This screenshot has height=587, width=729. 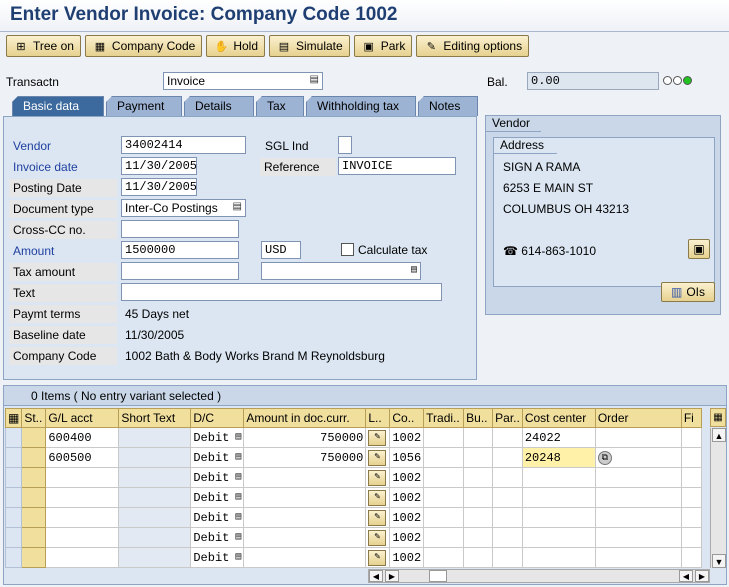 I want to click on scroll-down-arrow: ▼, so click(x=719, y=561).